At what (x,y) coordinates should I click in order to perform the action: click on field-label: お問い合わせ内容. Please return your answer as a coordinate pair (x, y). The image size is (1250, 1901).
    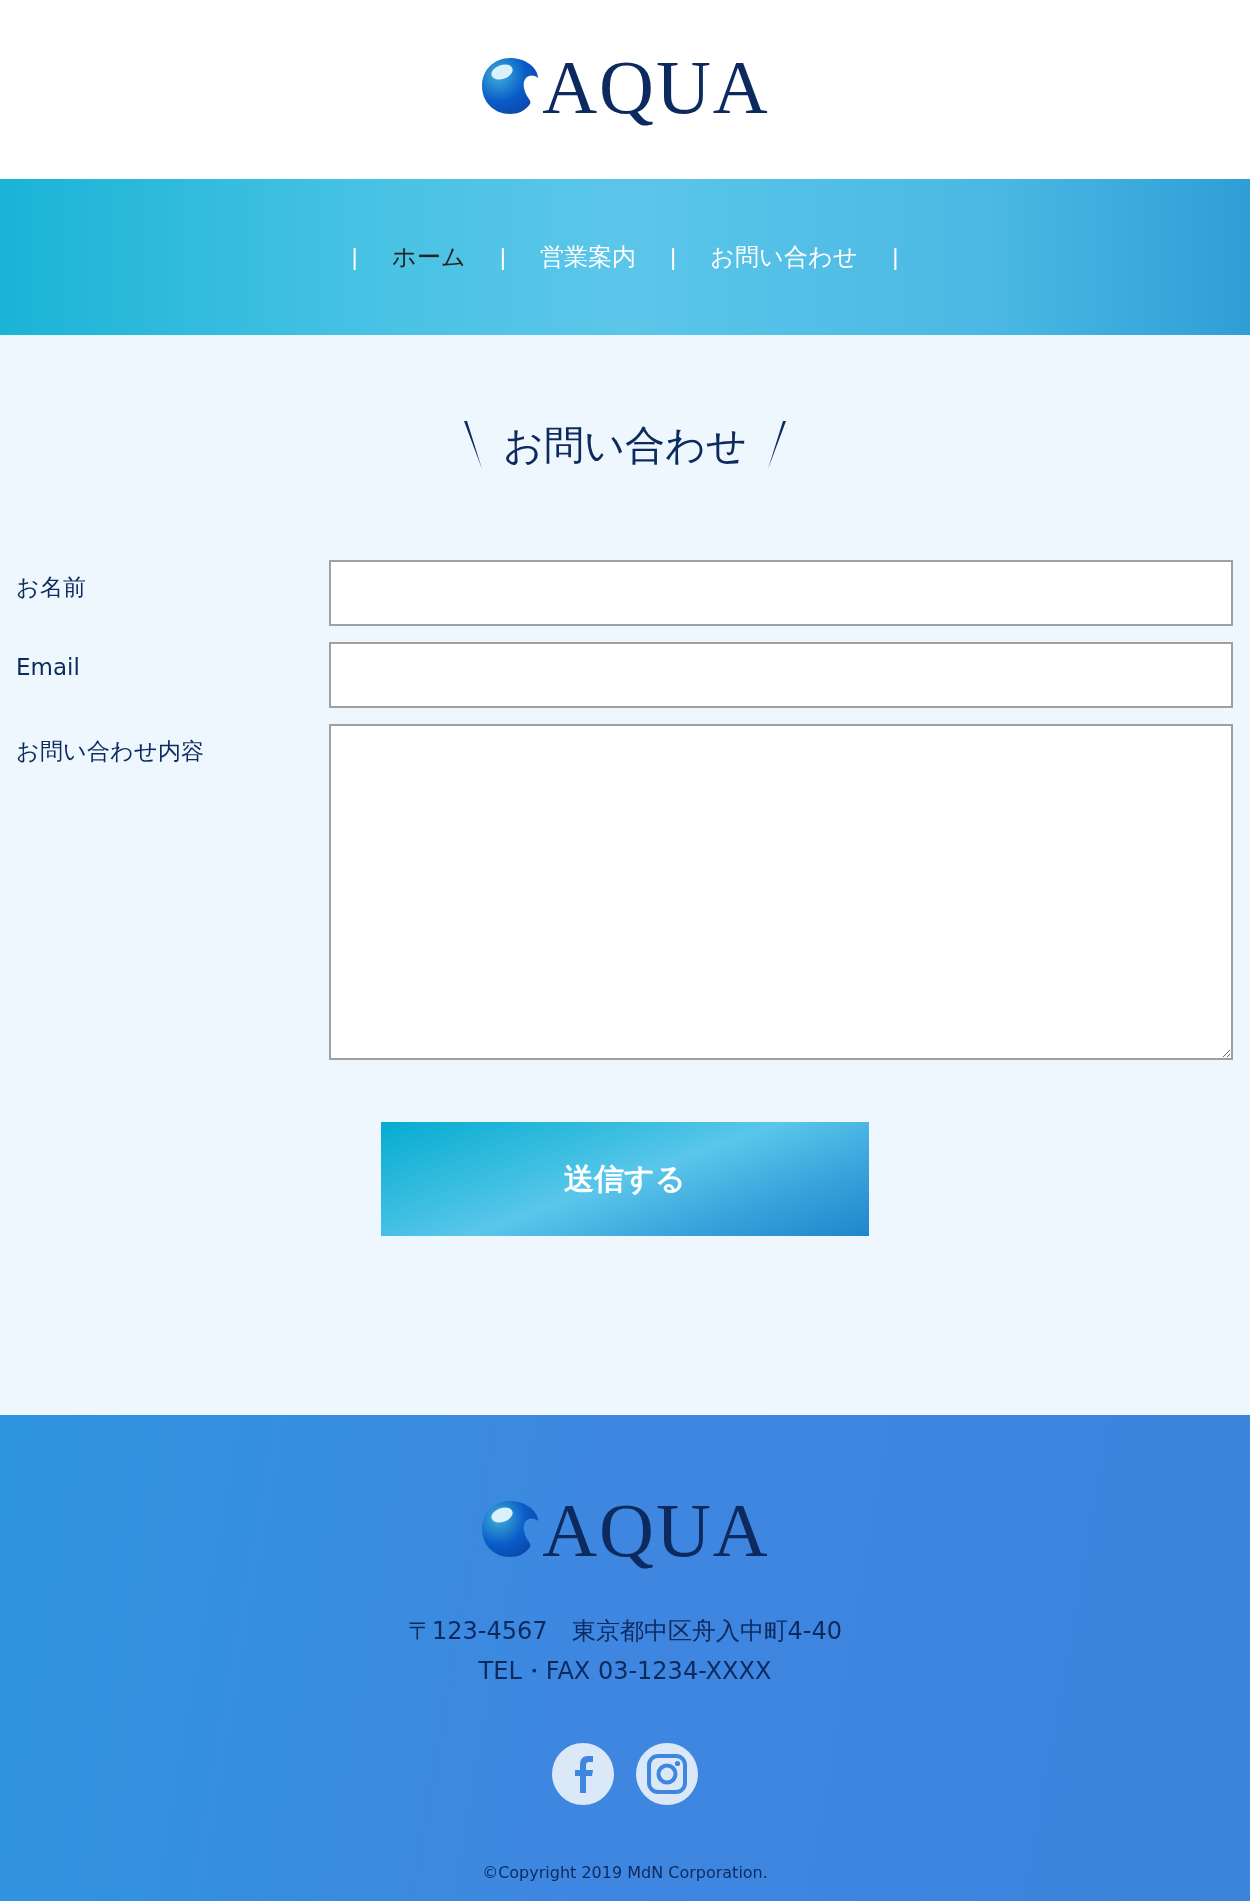
    Looking at the image, I should click on (110, 751).